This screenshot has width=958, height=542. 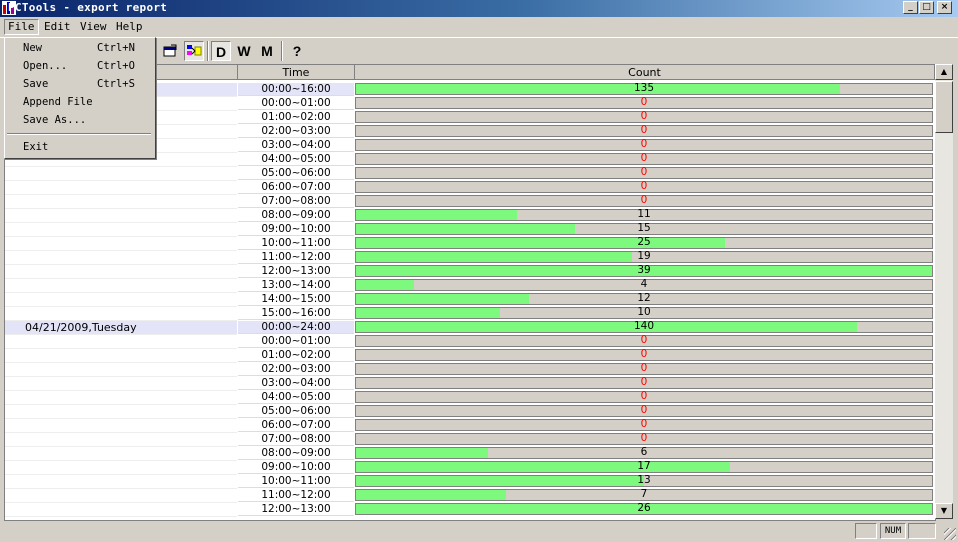 What do you see at coordinates (944, 107) in the screenshot?
I see `scroll-thumb` at bounding box center [944, 107].